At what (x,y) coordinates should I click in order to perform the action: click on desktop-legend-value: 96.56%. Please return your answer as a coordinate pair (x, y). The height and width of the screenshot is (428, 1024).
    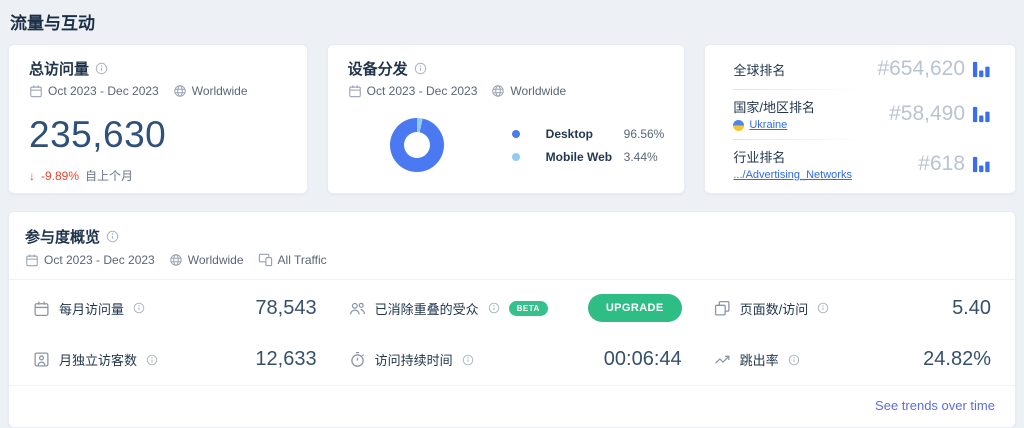
    Looking at the image, I should click on (644, 133).